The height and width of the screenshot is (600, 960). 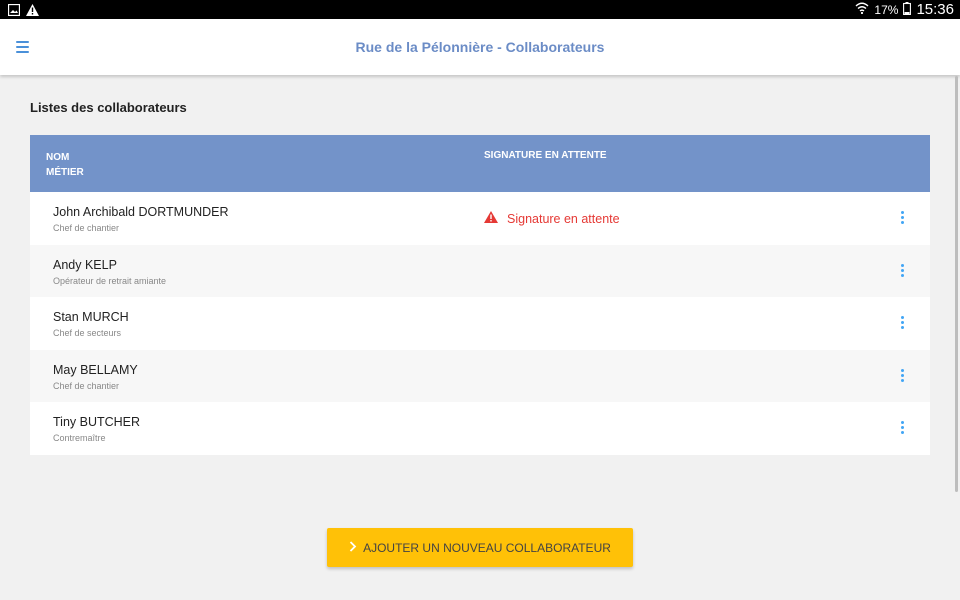 I want to click on header-col-name: NOM, so click(x=58, y=157).